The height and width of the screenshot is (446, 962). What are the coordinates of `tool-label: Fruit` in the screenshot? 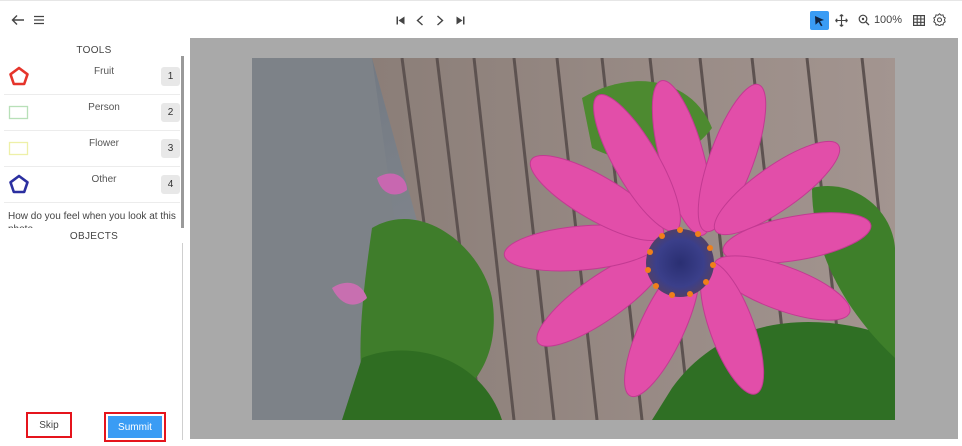 It's located at (104, 71).